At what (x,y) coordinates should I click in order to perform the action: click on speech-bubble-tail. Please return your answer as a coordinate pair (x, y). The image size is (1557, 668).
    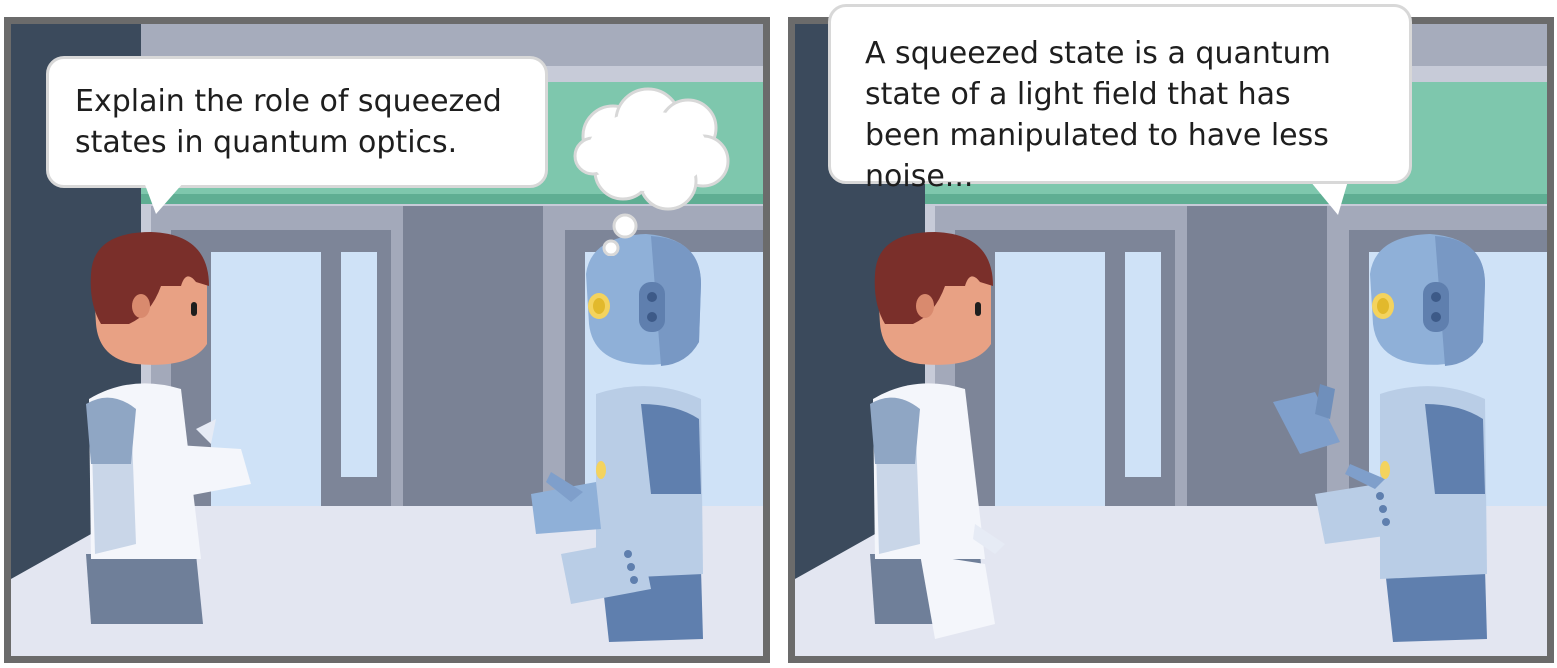
    Looking at the image, I should click on (164, 198).